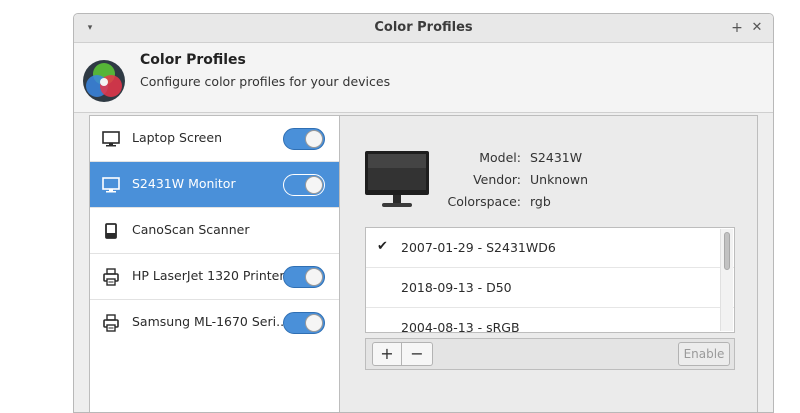 The width and height of the screenshot is (800, 413). What do you see at coordinates (382, 246) in the screenshot?
I see `checkmark-icon: ✔` at bounding box center [382, 246].